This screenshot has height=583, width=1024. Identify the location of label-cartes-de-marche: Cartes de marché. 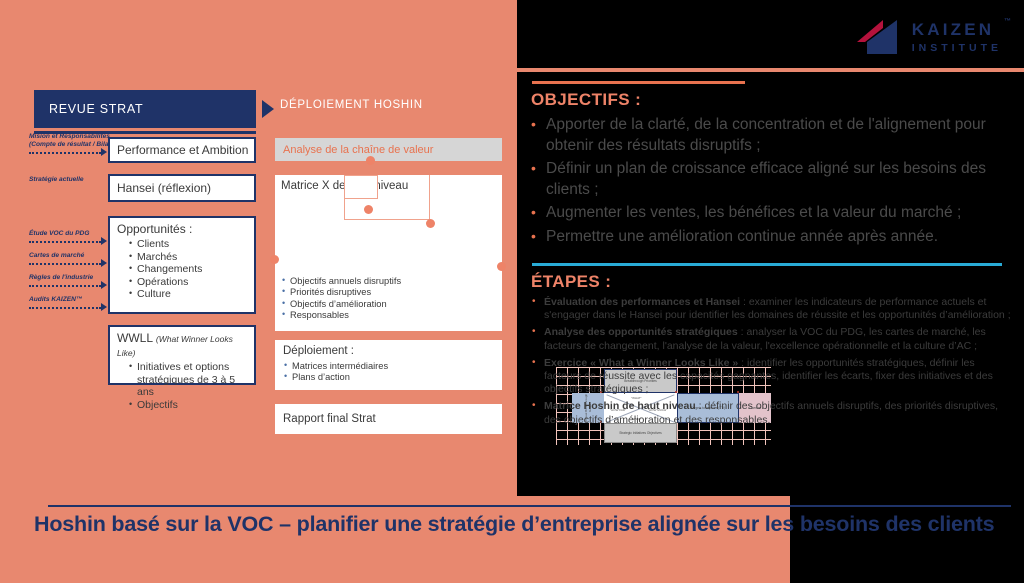
(57, 255).